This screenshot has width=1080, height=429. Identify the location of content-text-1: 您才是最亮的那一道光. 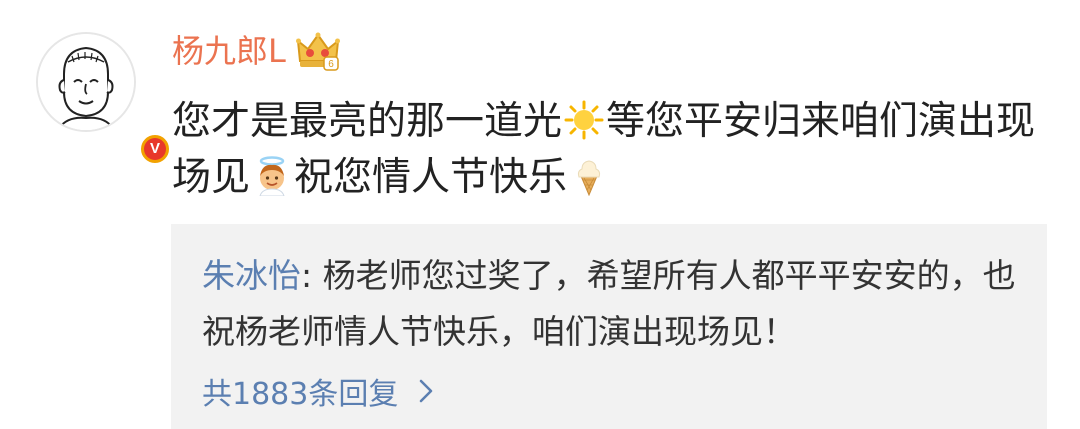
(367, 121).